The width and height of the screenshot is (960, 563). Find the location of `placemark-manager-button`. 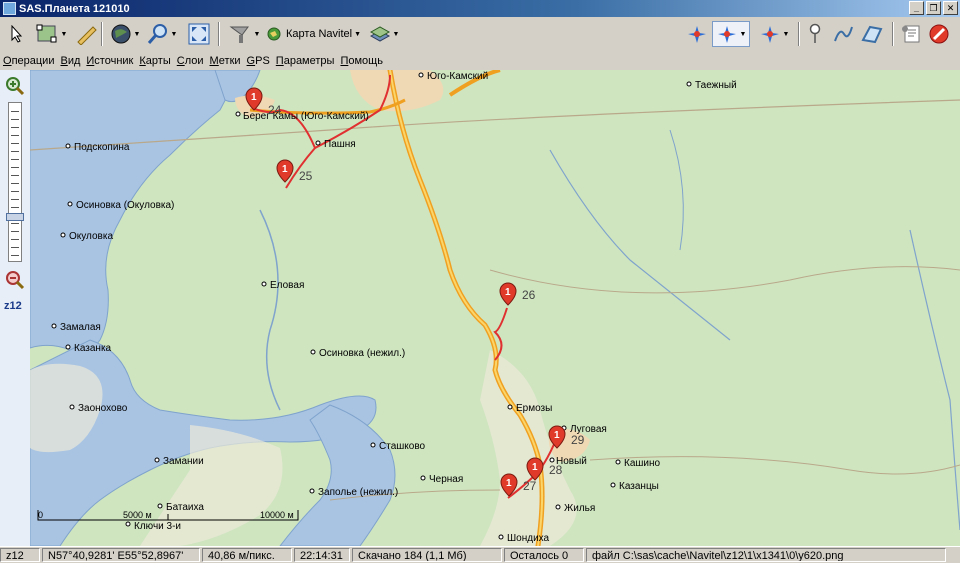

placemark-manager-button is located at coordinates (911, 34).